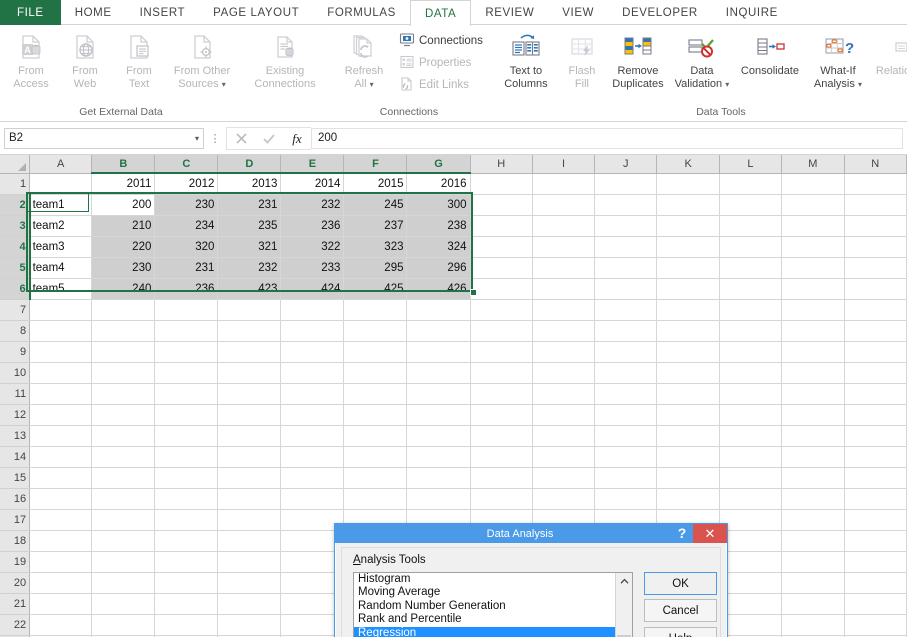 This screenshot has width=907, height=637. I want to click on cell-C7, so click(186, 310).